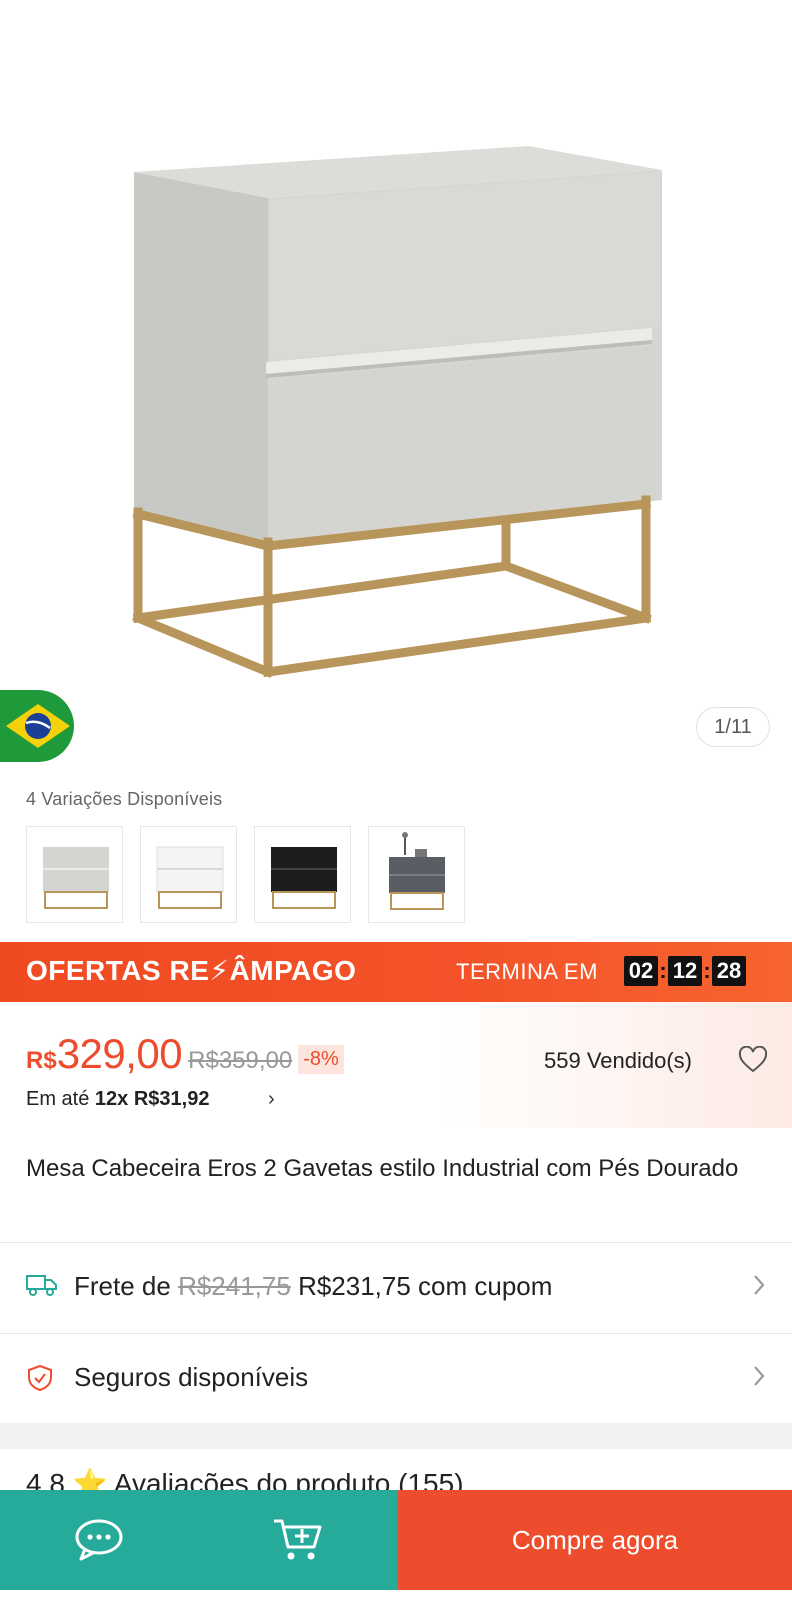  Describe the element at coordinates (122, 1286) in the screenshot. I see `shipping-prefix: Frete de` at that location.